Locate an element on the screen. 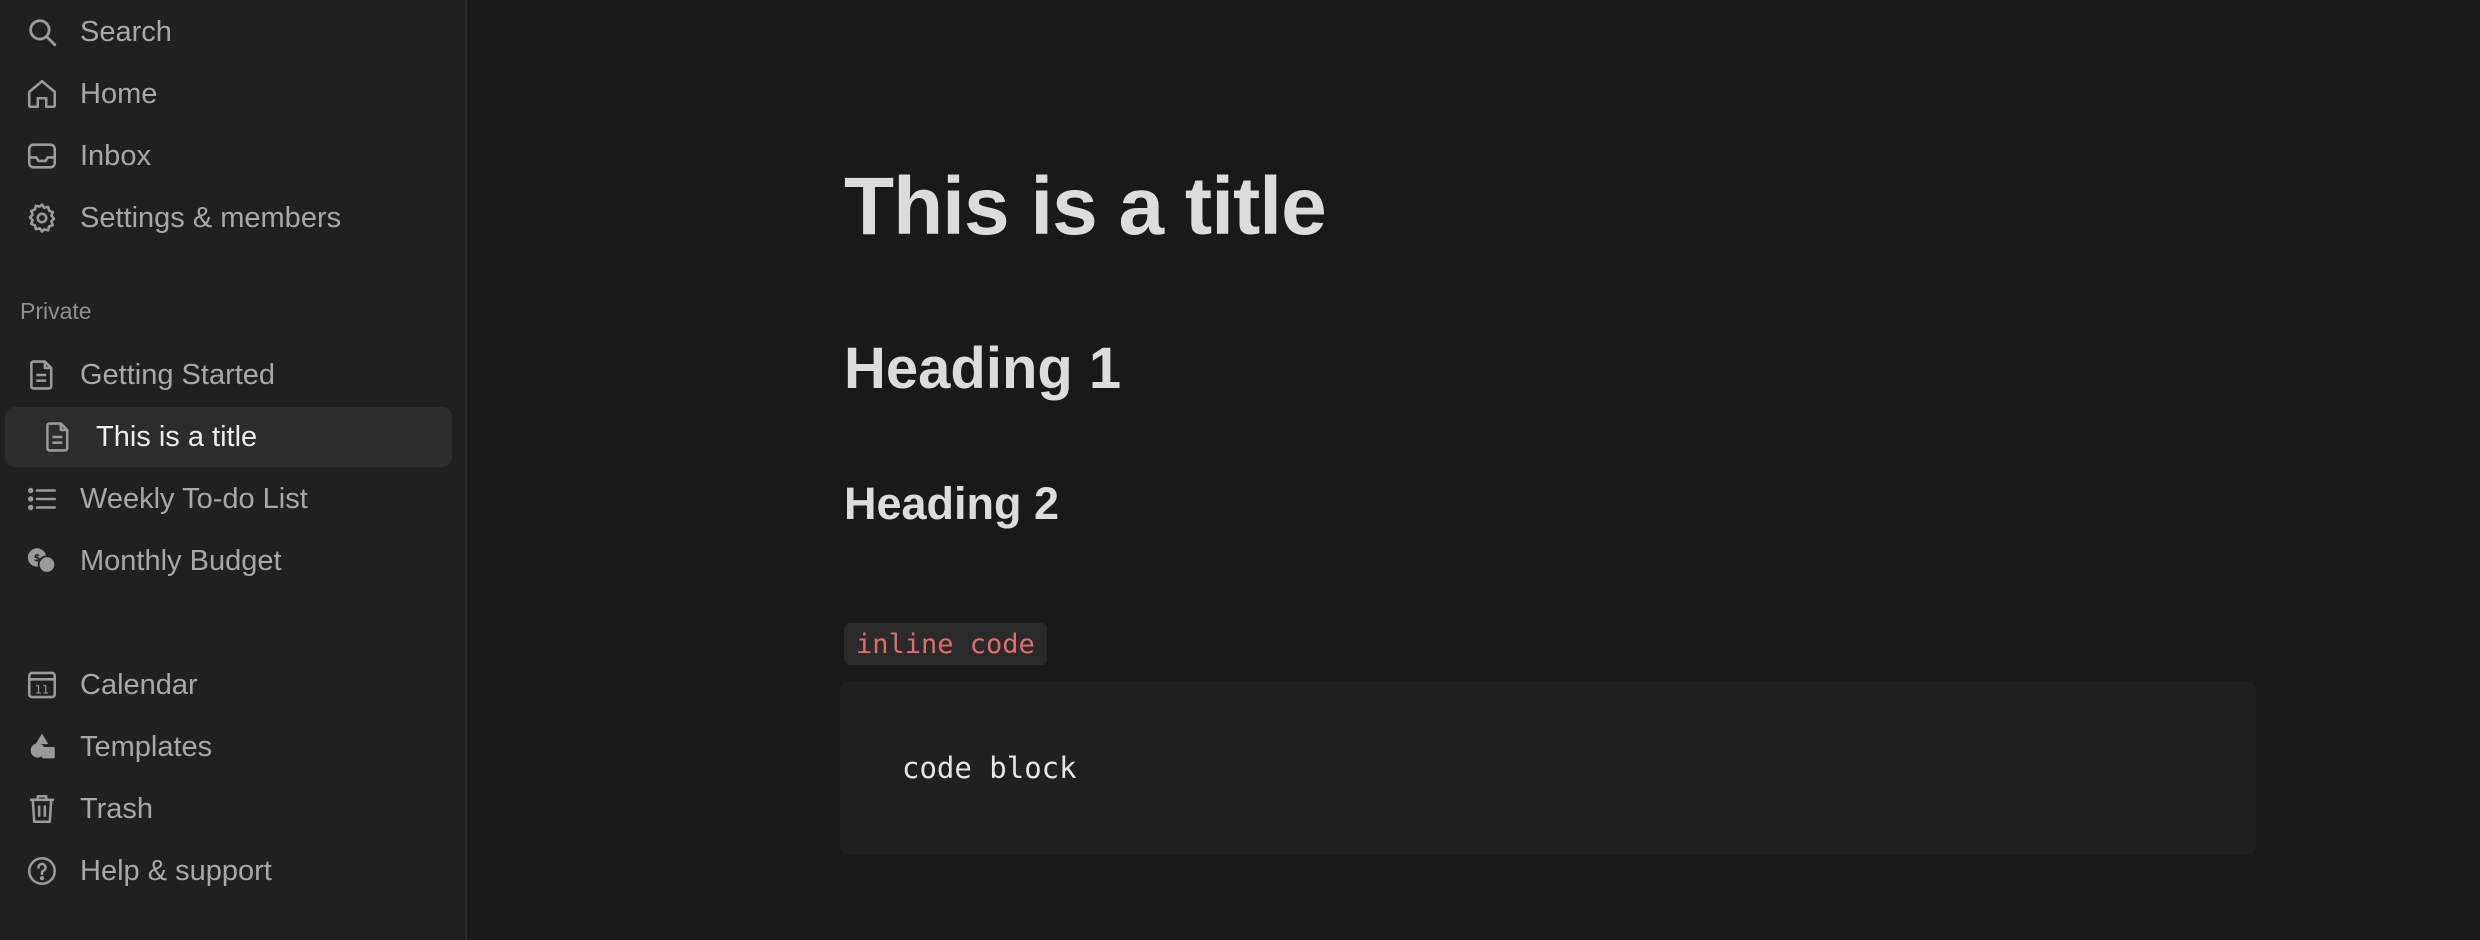 The height and width of the screenshot is (940, 2480). gear-icon is located at coordinates (42, 218).